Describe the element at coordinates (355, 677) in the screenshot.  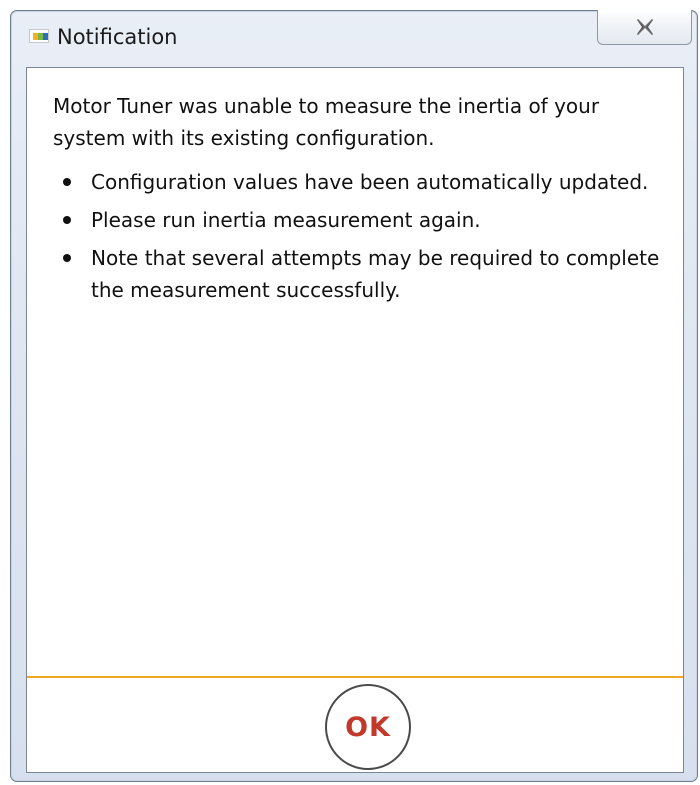
I see `footer-divider` at that location.